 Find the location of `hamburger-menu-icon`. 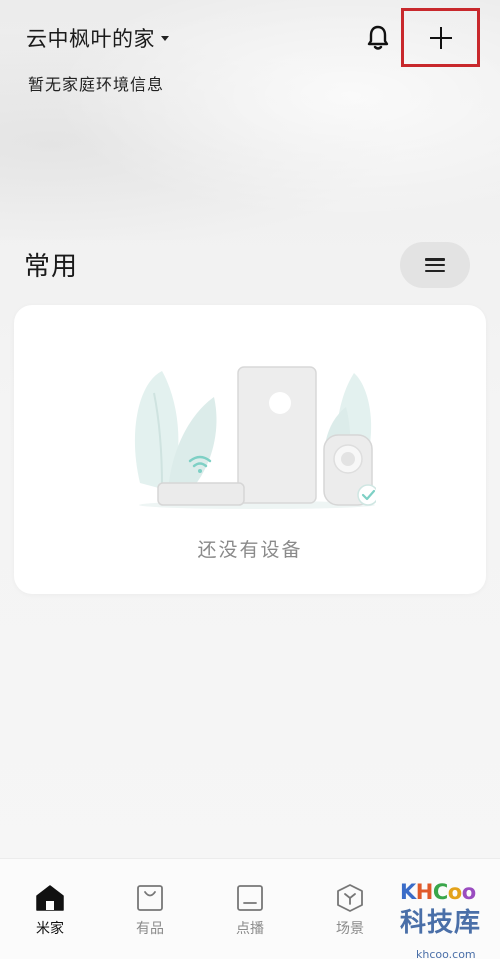

hamburger-menu-icon is located at coordinates (435, 265).